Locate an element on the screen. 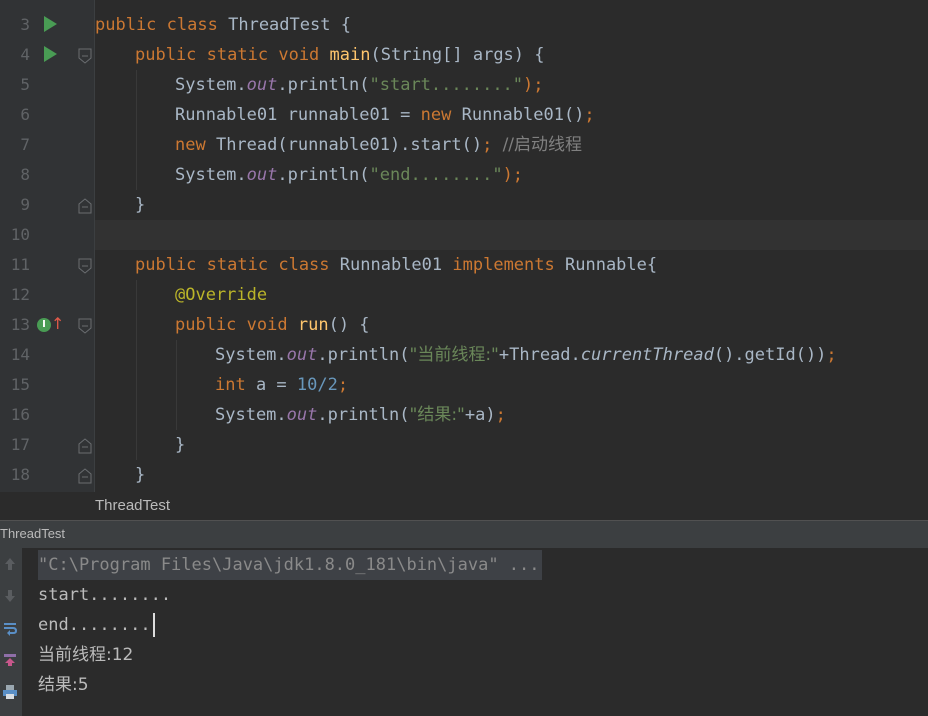 This screenshot has height=716, width=928. soft-wrap-icon is located at coordinates (10, 628).